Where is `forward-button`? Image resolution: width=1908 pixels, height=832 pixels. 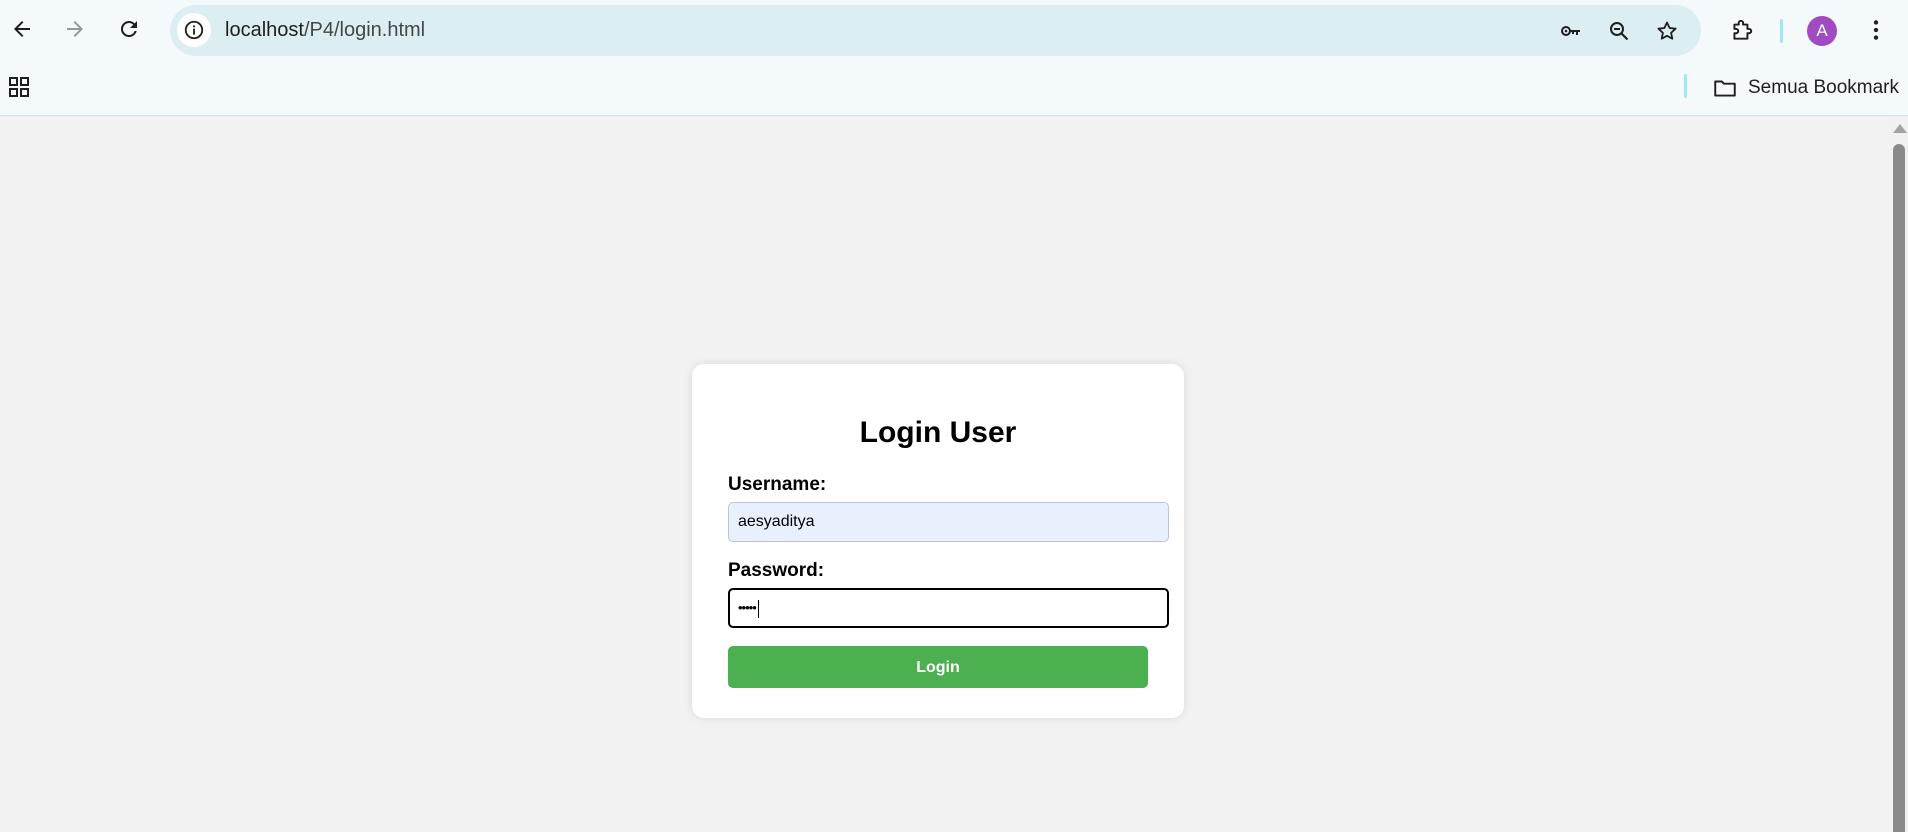
forward-button is located at coordinates (75, 29).